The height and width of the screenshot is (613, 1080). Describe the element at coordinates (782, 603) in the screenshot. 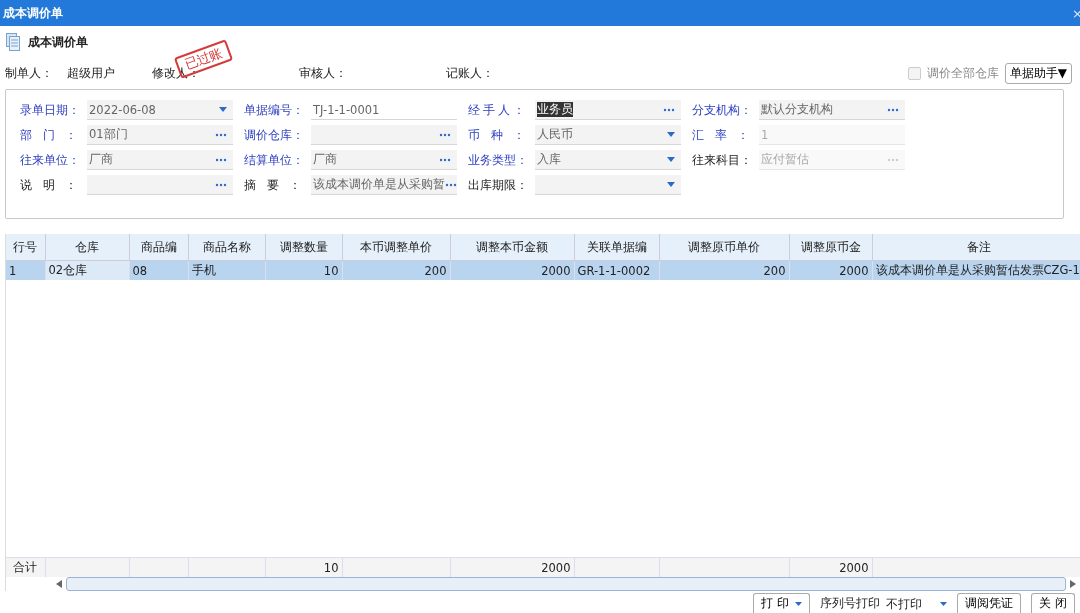

I see `print-button: 打 印` at that location.